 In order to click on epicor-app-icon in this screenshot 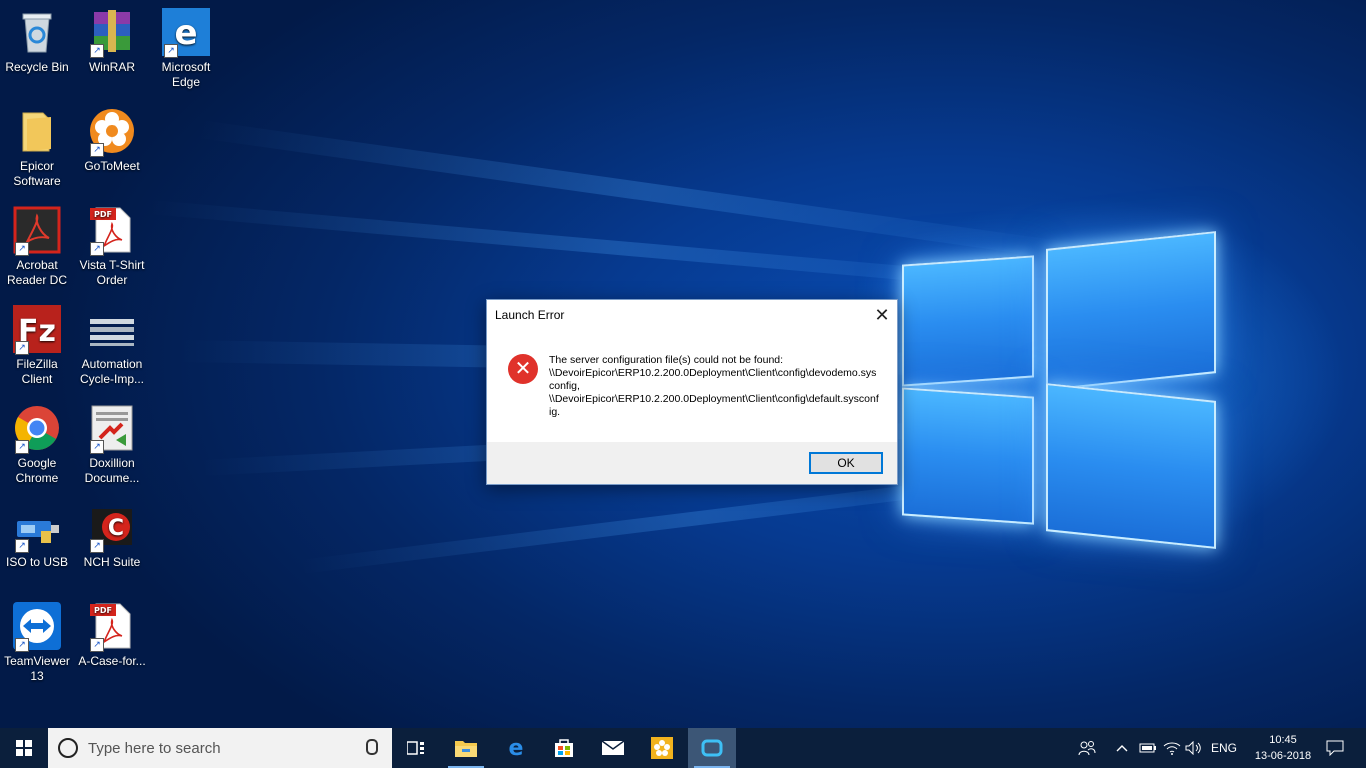, I will do `click(712, 748)`.